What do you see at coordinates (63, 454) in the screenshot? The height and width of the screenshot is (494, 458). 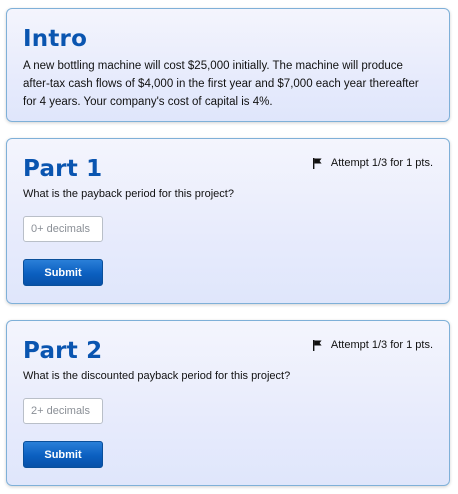 I see `part-2-submit-button: Submit` at bounding box center [63, 454].